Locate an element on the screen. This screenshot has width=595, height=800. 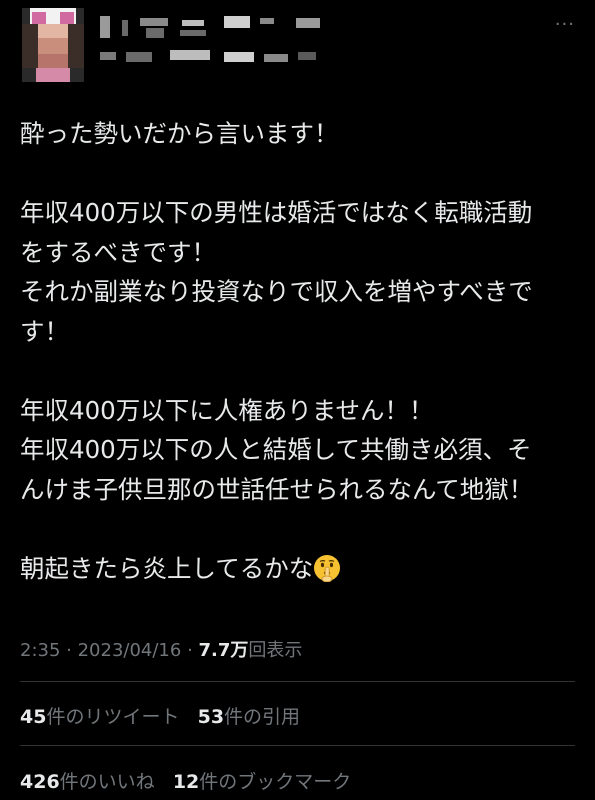
view-count-label: 回表示 is located at coordinates (275, 650).